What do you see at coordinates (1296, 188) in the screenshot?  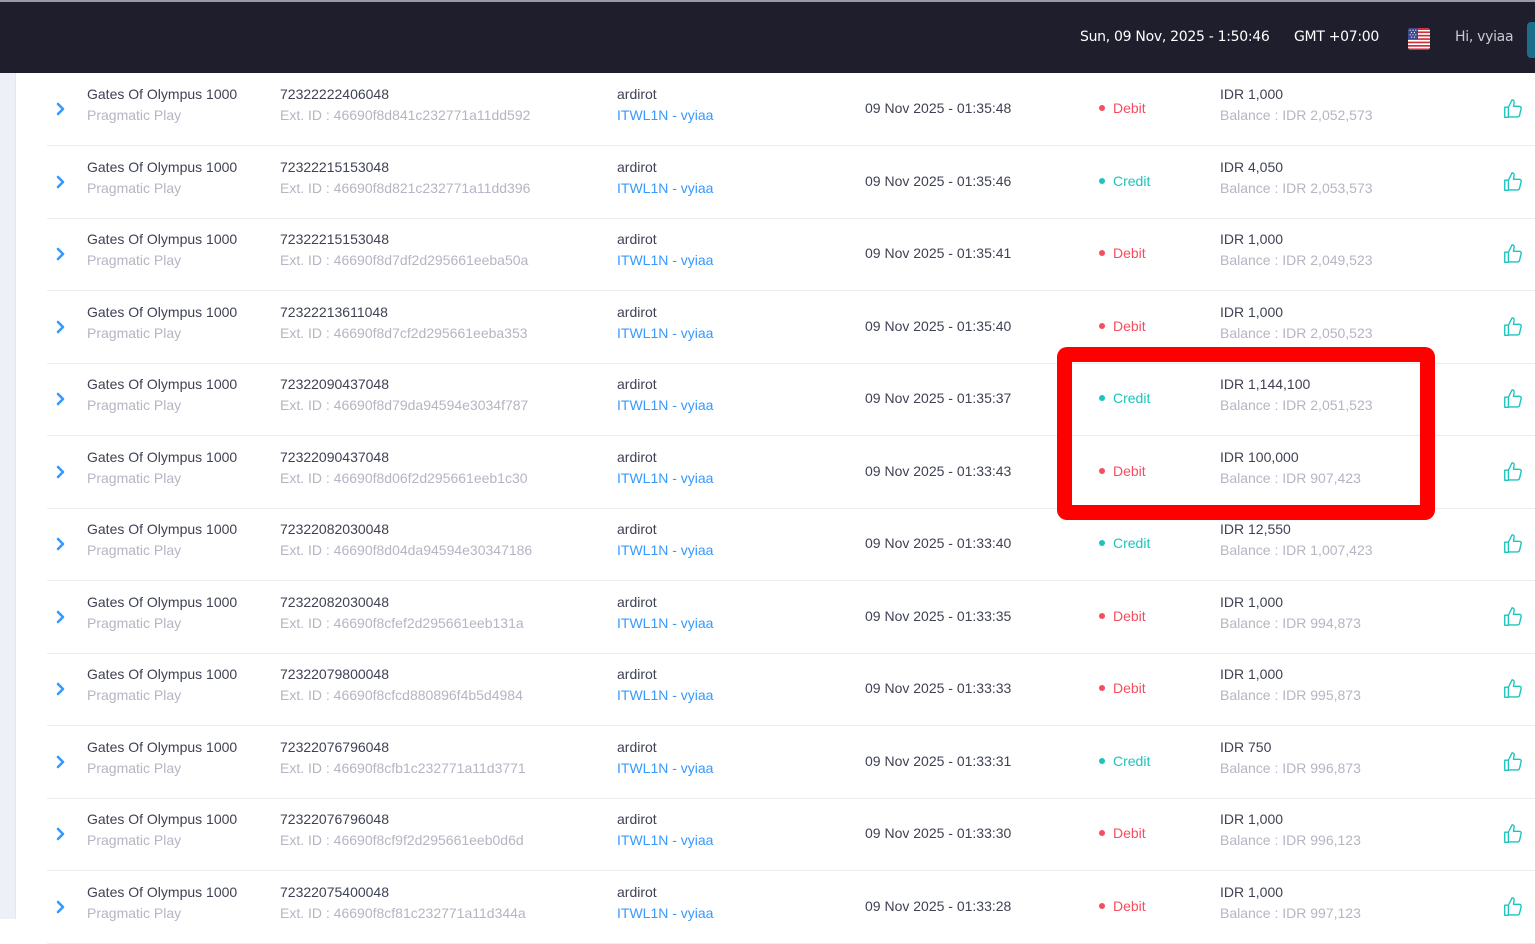 I see `balance-after: Balance : IDR 2,053,573` at bounding box center [1296, 188].